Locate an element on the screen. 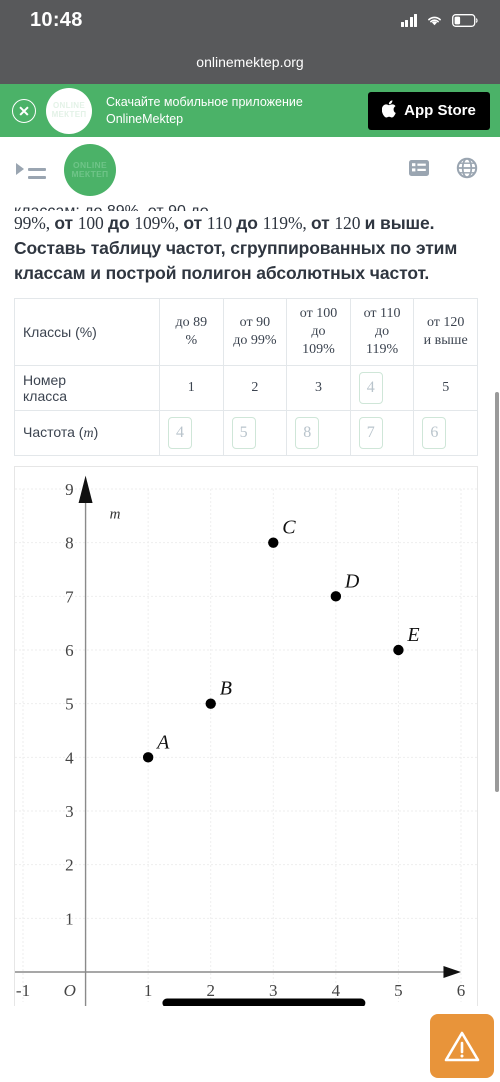 The width and height of the screenshot is (500, 1082). frequency-input-2: 5 is located at coordinates (243, 433).